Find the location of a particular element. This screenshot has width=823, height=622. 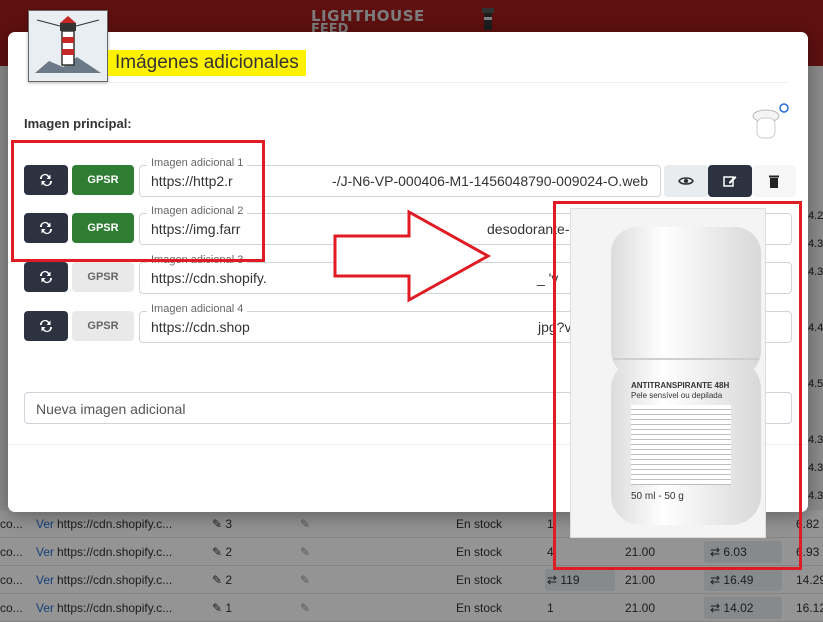

deodorant-bottle-icon is located at coordinates (686, 376).